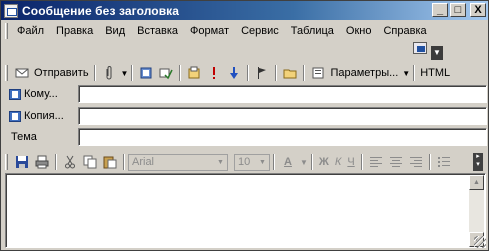 The height and width of the screenshot is (251, 489). I want to click on italic-button: К, so click(338, 162).